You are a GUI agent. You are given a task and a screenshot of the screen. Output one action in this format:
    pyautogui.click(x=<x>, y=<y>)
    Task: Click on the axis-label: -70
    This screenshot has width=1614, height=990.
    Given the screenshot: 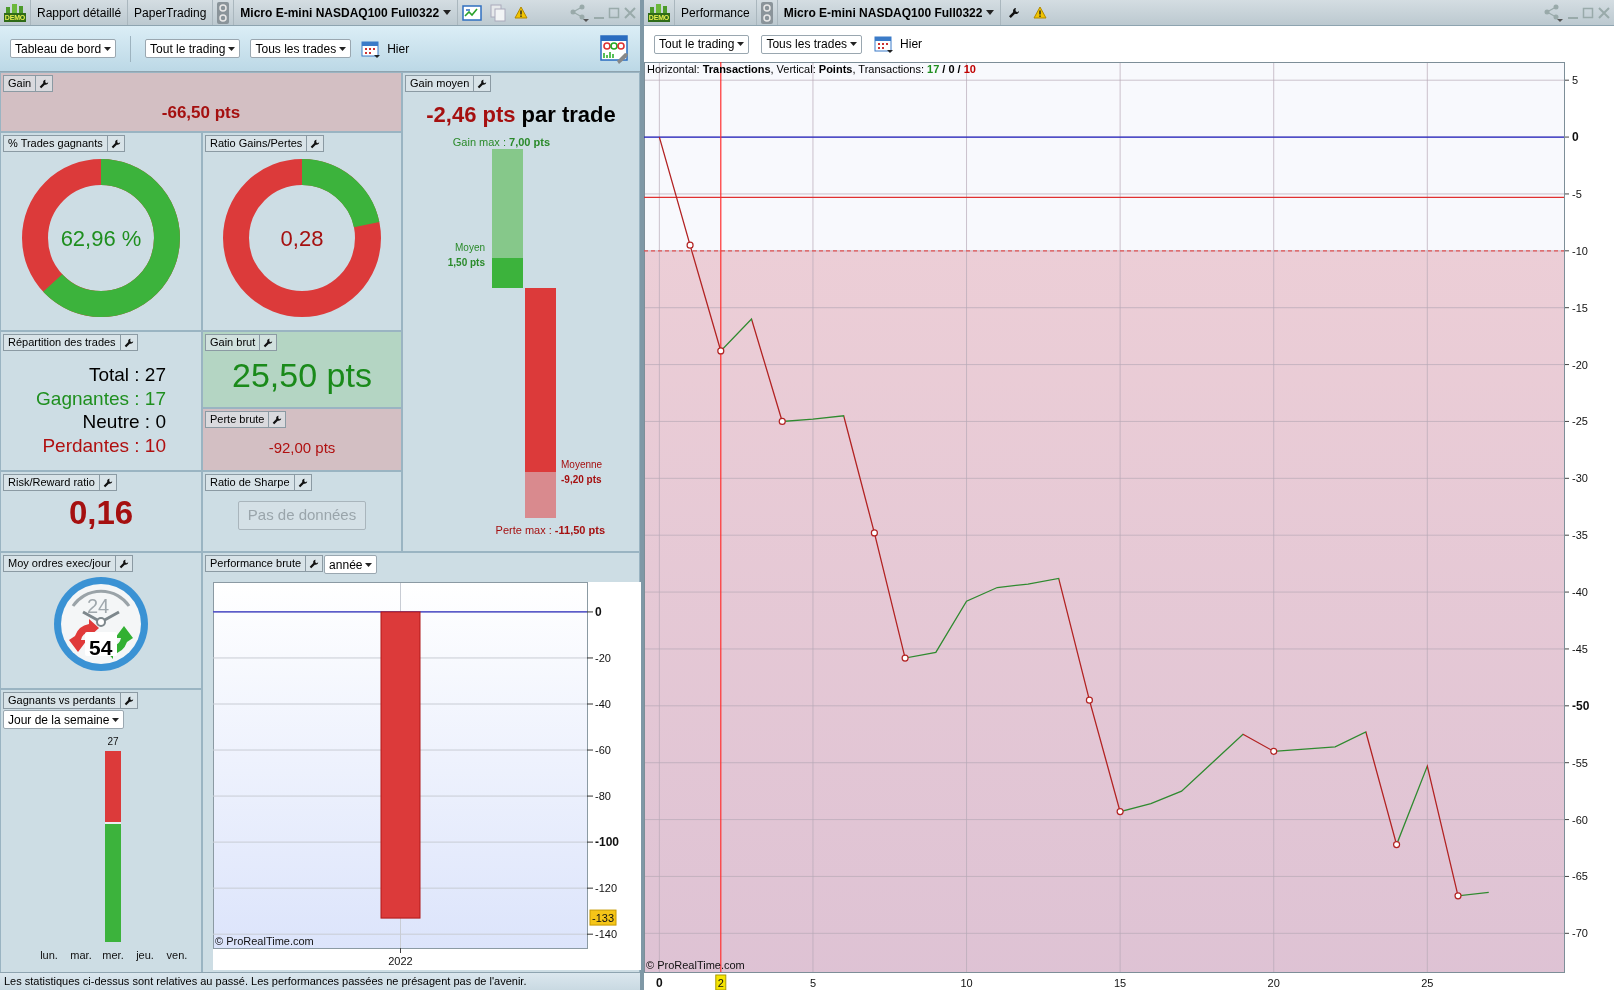 What is the action you would take?
    pyautogui.click(x=1580, y=933)
    